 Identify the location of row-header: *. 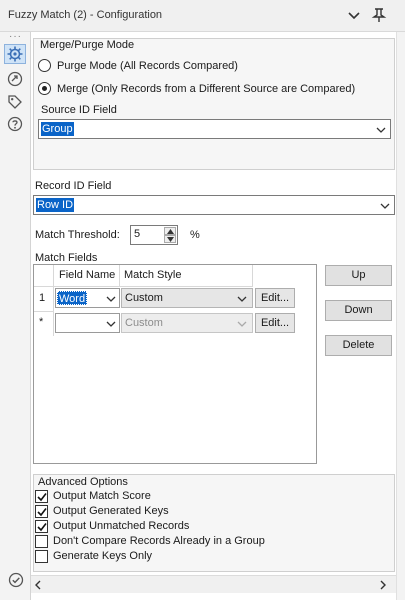
(44, 324).